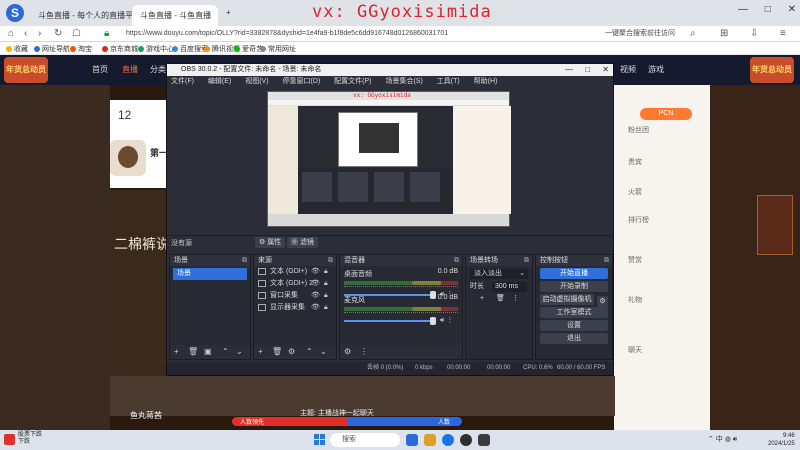 Image resolution: width=800 pixels, height=450 pixels. I want to click on new-tab-button: +, so click(228, 14).